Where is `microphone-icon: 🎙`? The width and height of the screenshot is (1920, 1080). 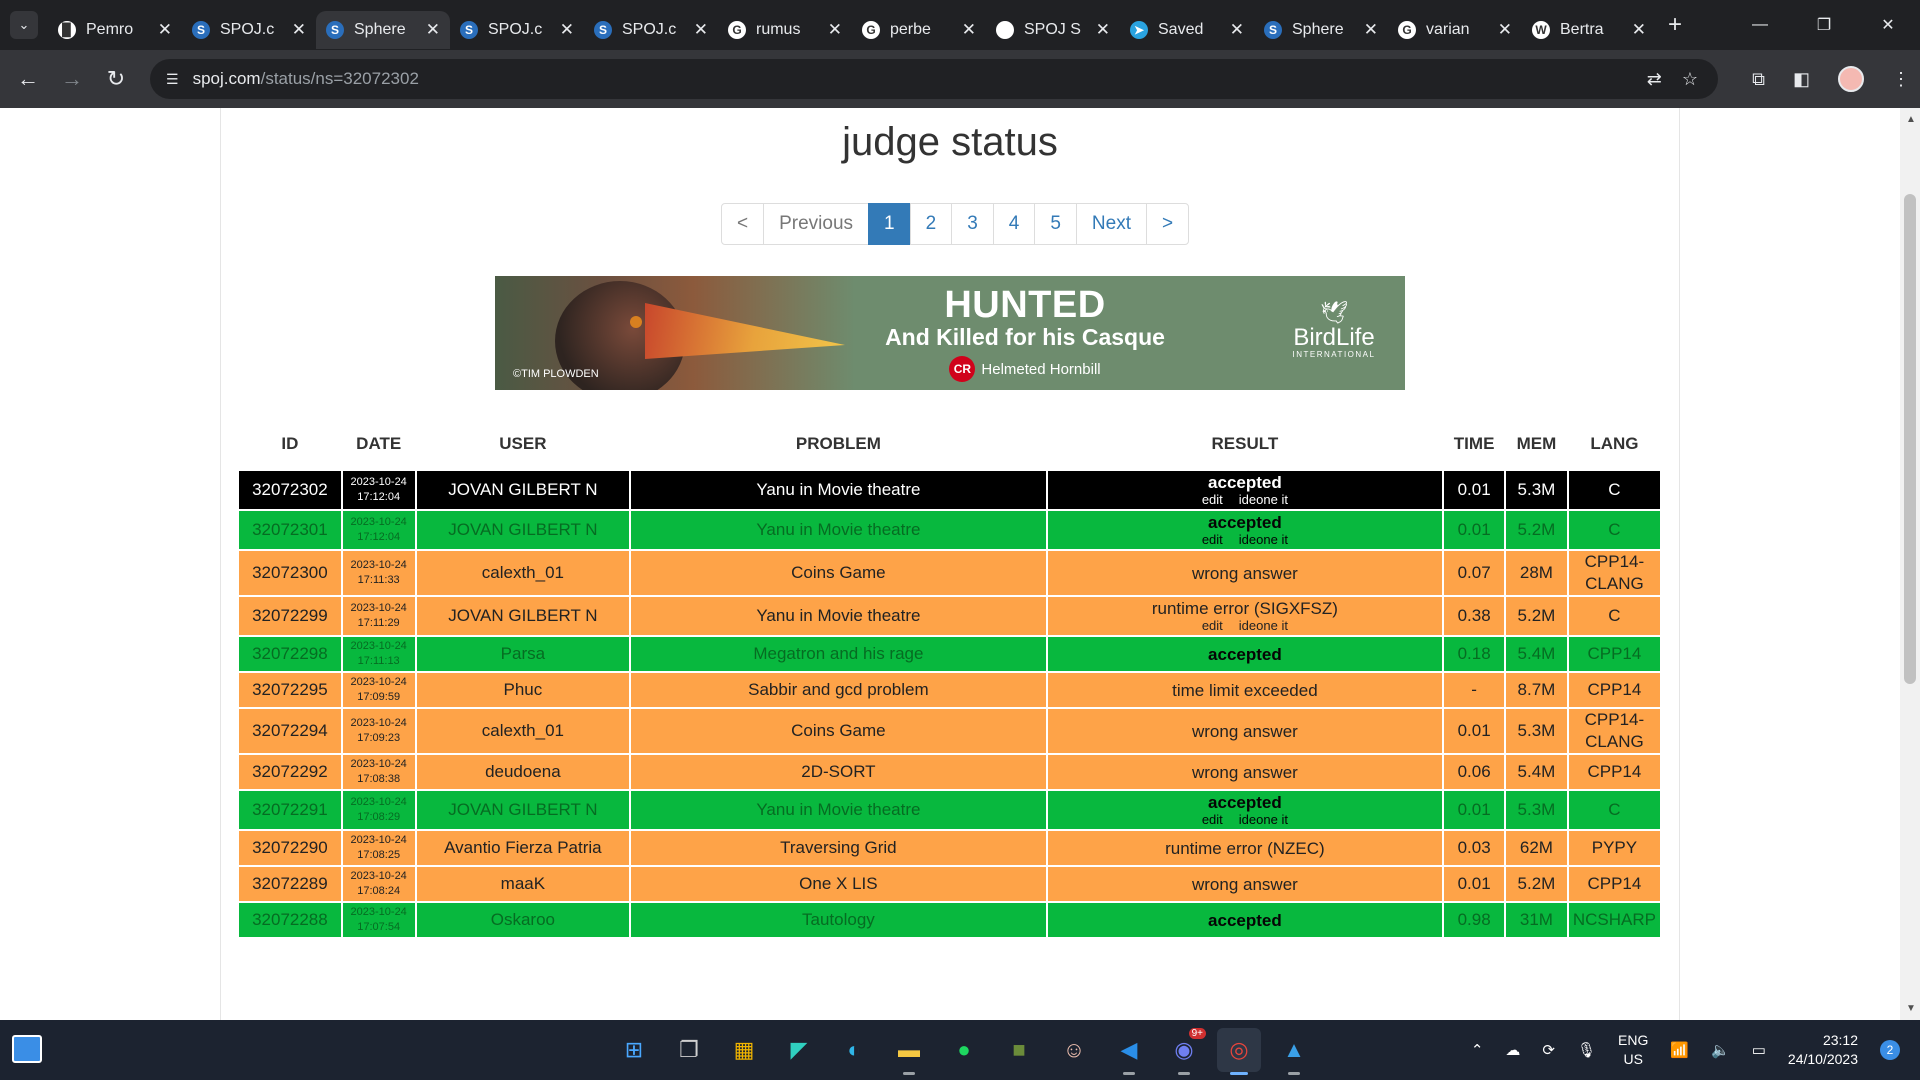
microphone-icon: 🎙 is located at coordinates (1586, 1050).